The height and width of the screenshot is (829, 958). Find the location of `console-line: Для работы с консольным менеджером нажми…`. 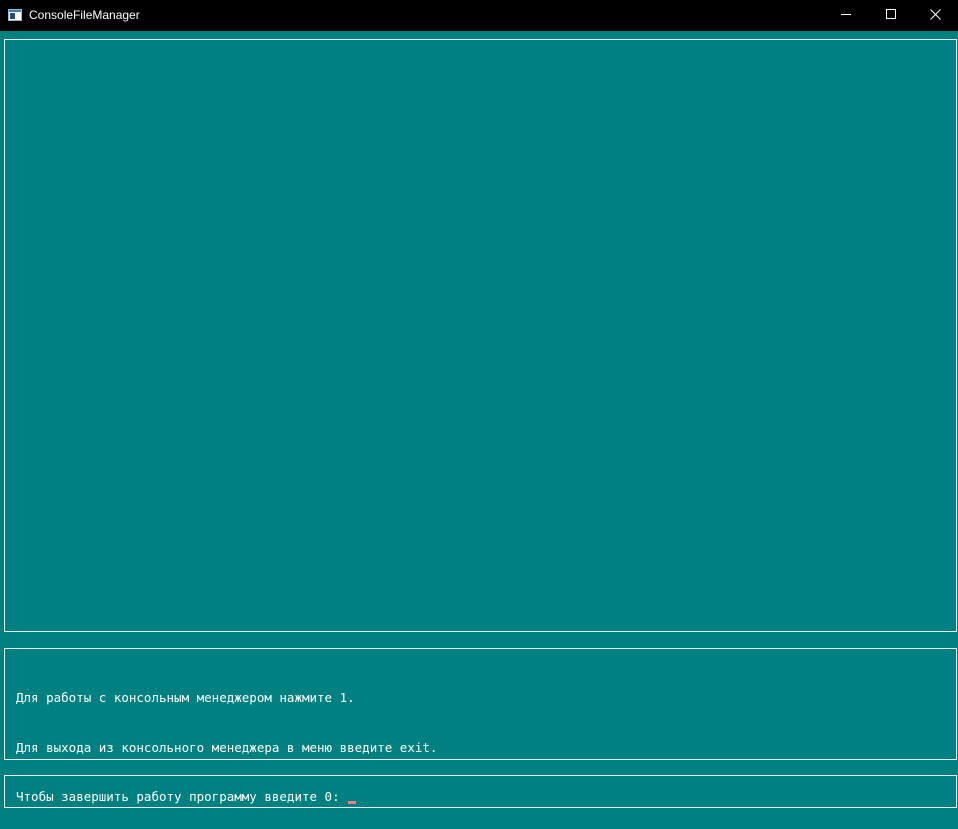

console-line: Для работы с консольным менеджером нажми… is located at coordinates (185, 697).